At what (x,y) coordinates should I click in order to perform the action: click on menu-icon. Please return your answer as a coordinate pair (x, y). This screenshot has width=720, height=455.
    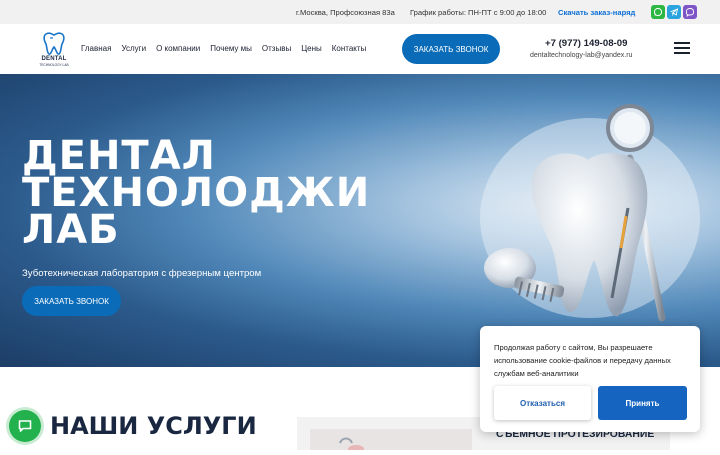
    Looking at the image, I should click on (682, 48).